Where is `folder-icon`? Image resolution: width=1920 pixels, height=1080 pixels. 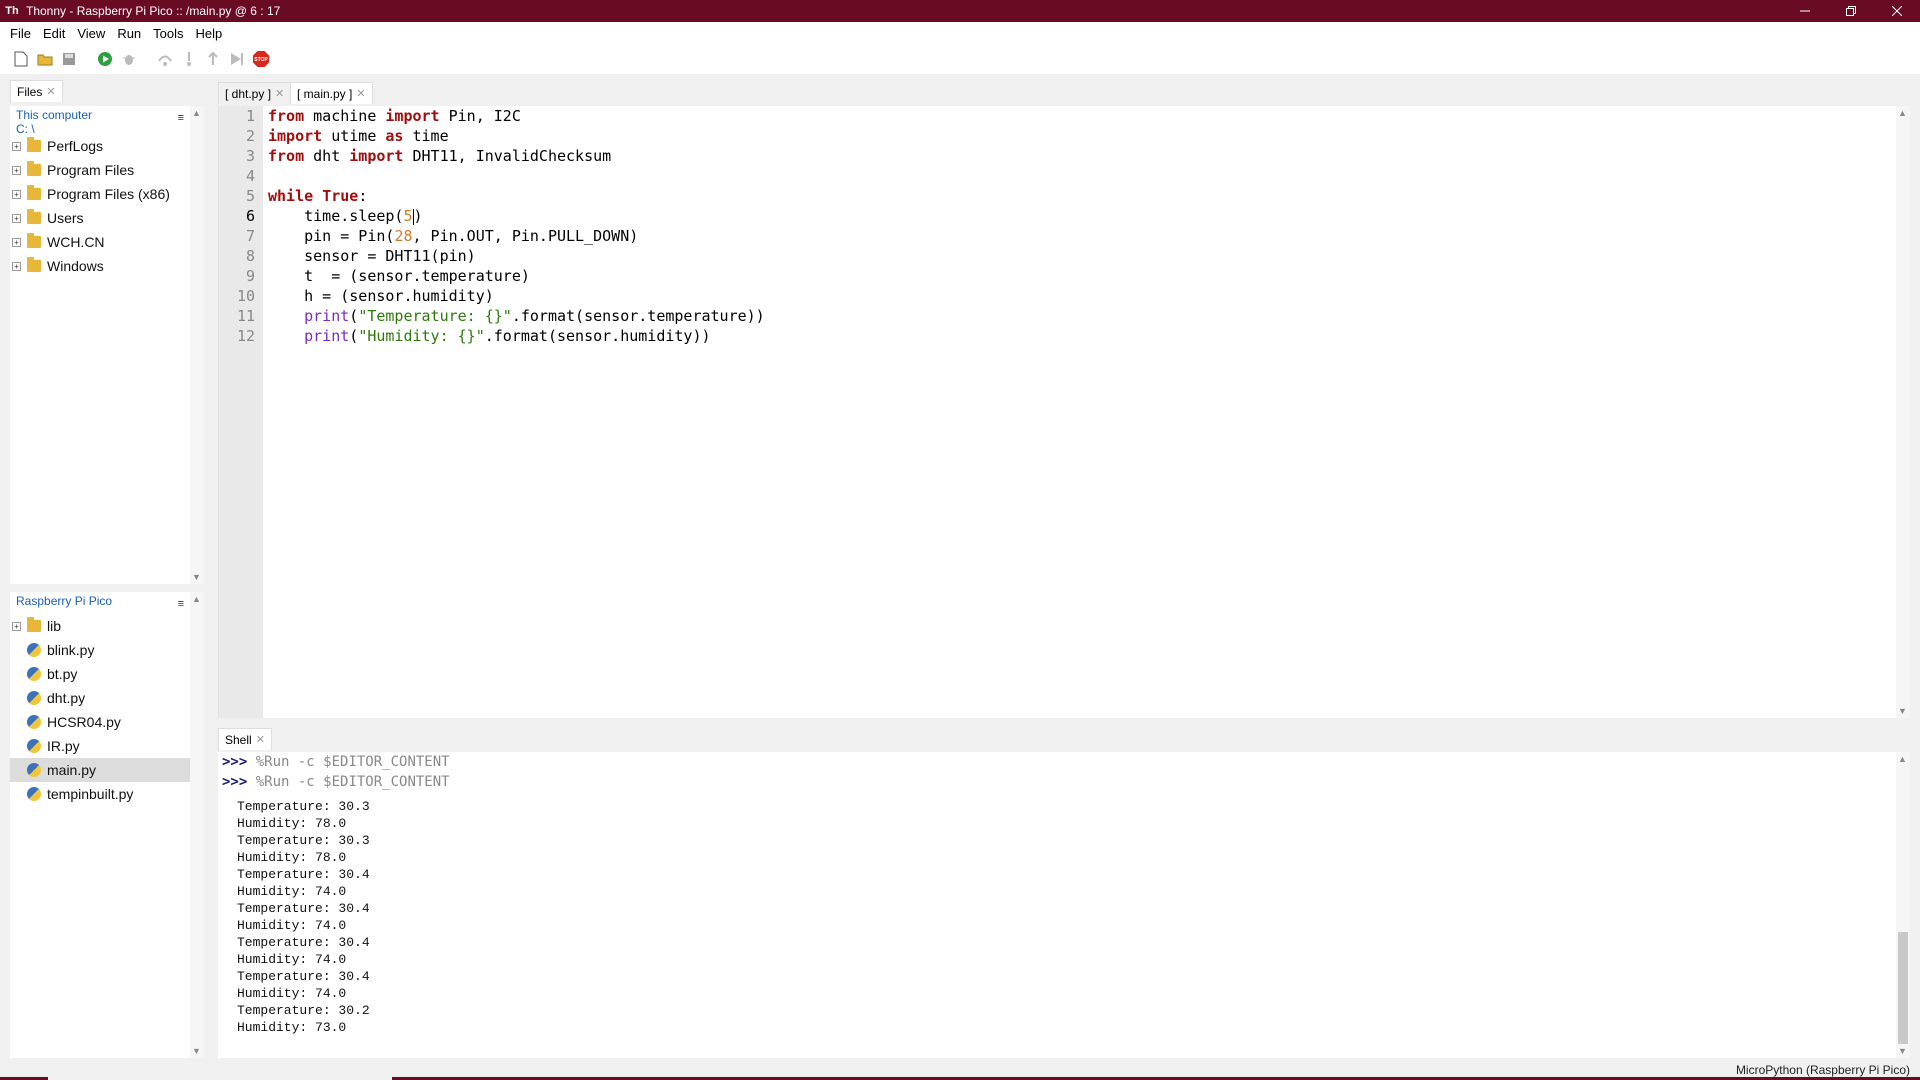 folder-icon is located at coordinates (34, 192).